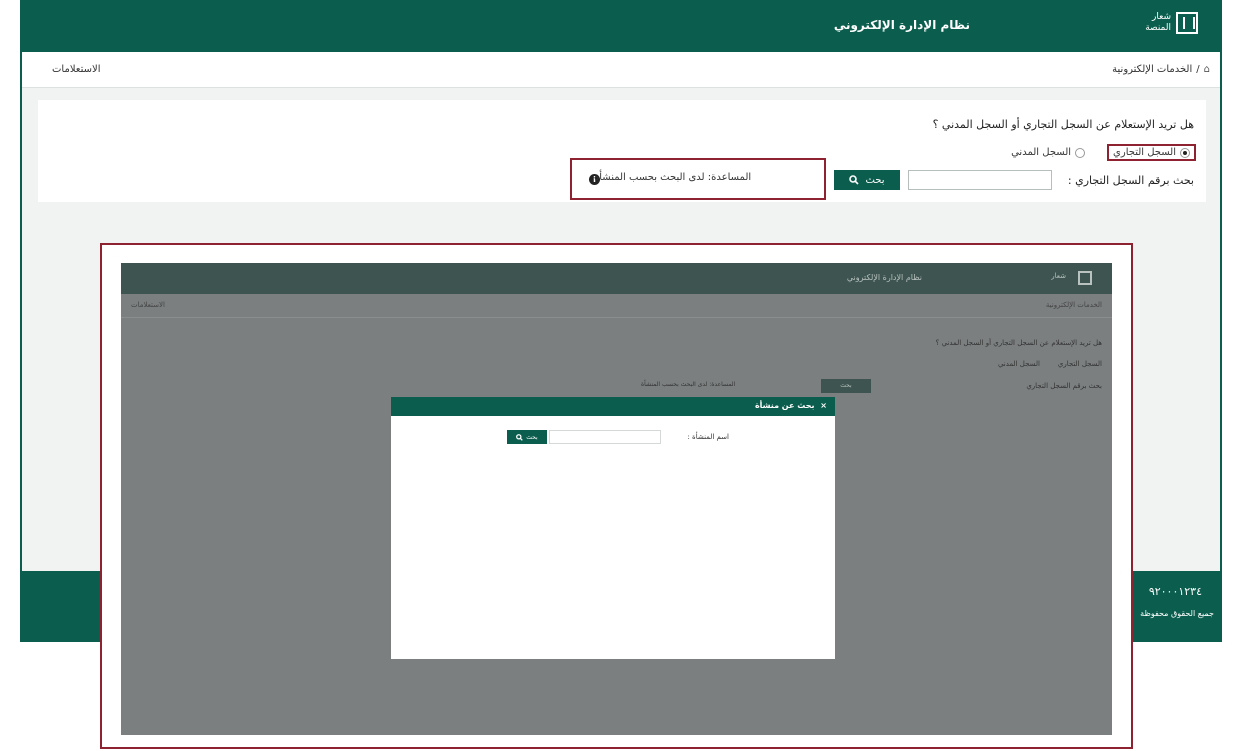 The image size is (1237, 751). Describe the element at coordinates (1079, 364) in the screenshot. I see `mini-radio-commercial: السجل التجاري` at that location.